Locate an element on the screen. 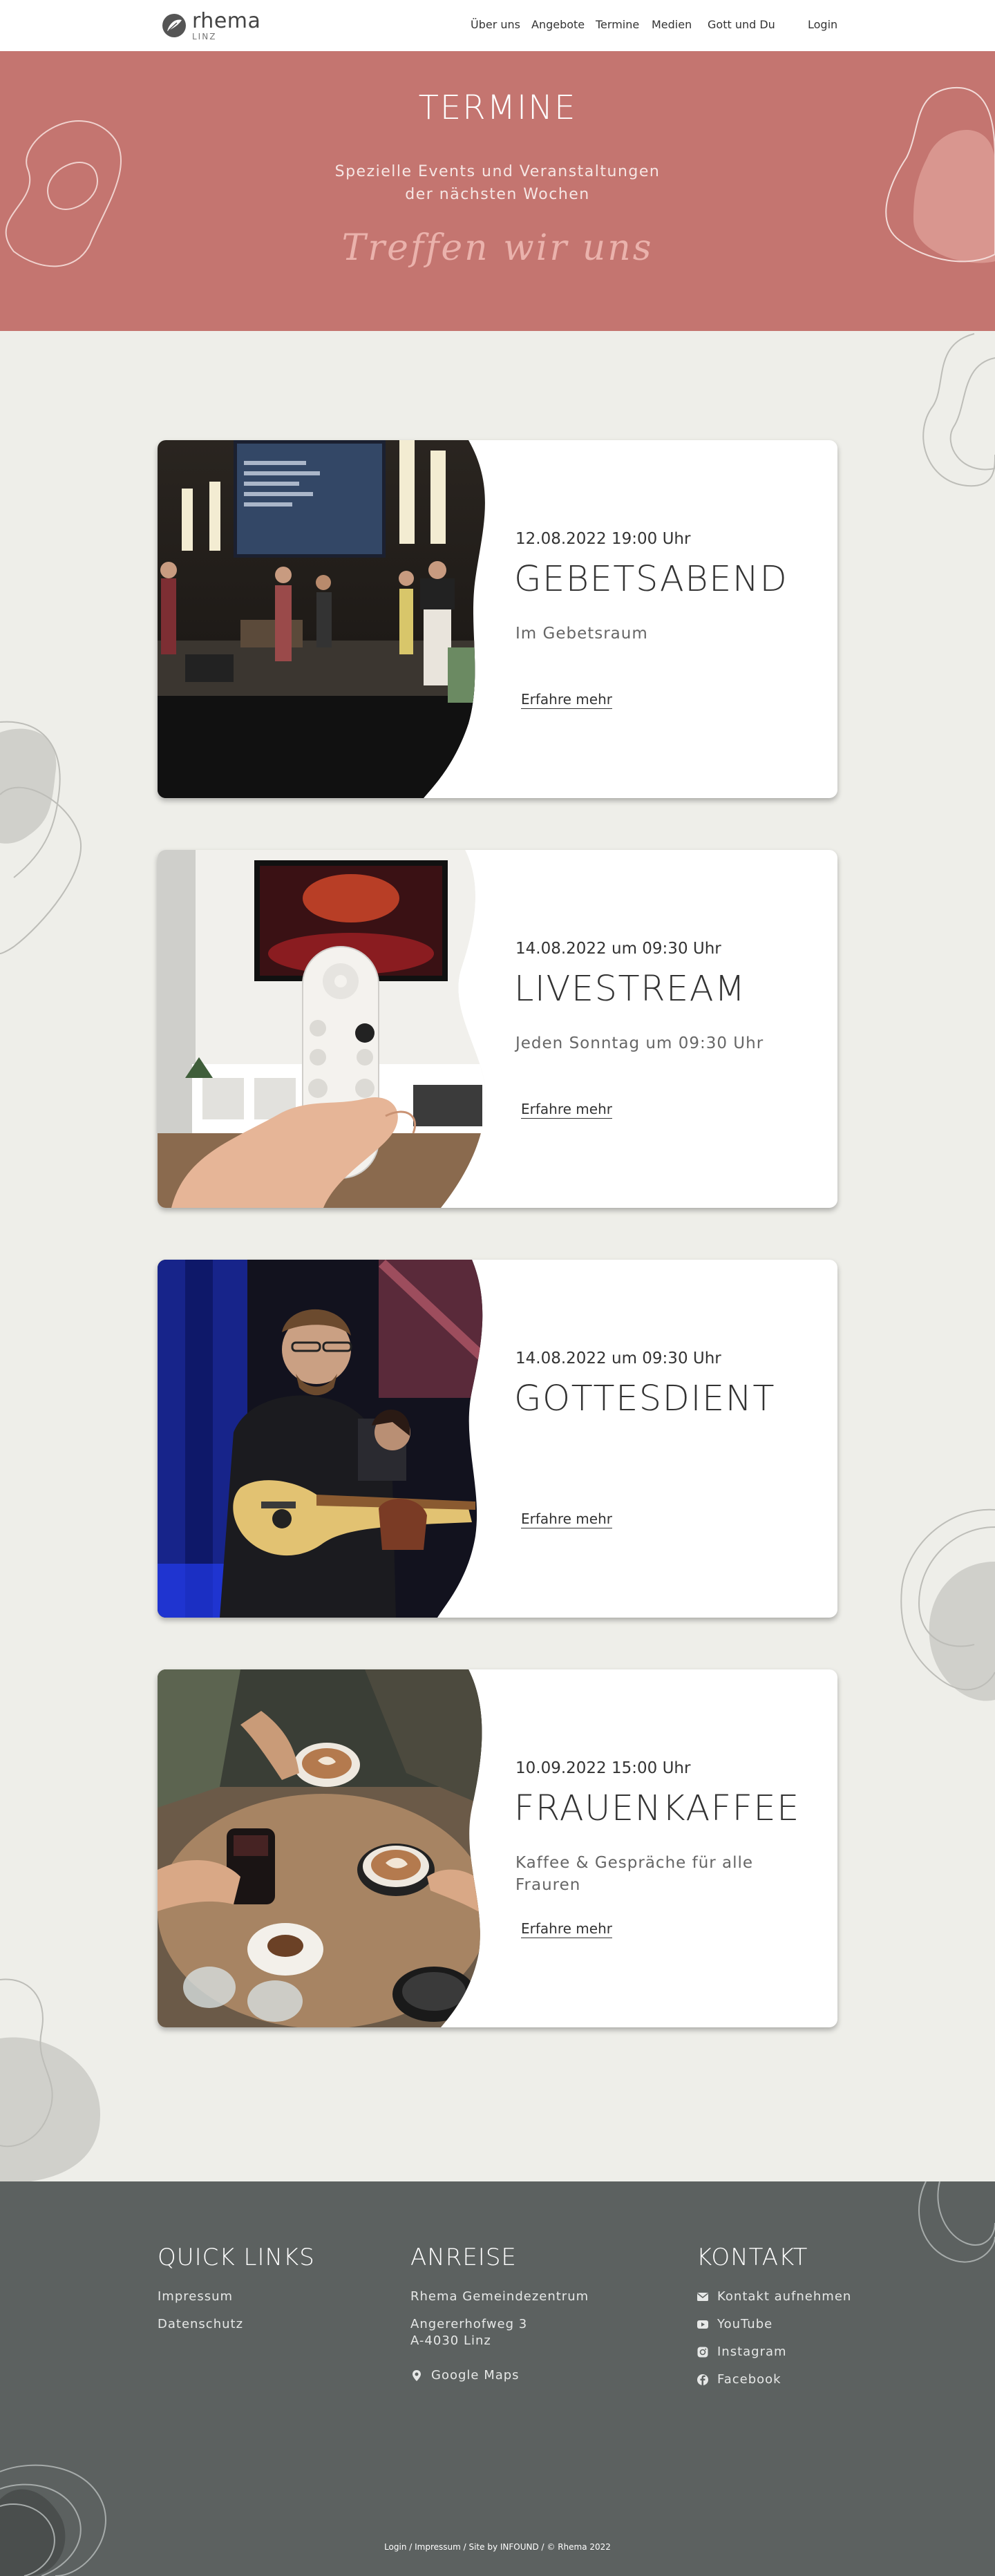 The height and width of the screenshot is (2576, 995). footer-link-impressum: Impressum is located at coordinates (196, 2297).